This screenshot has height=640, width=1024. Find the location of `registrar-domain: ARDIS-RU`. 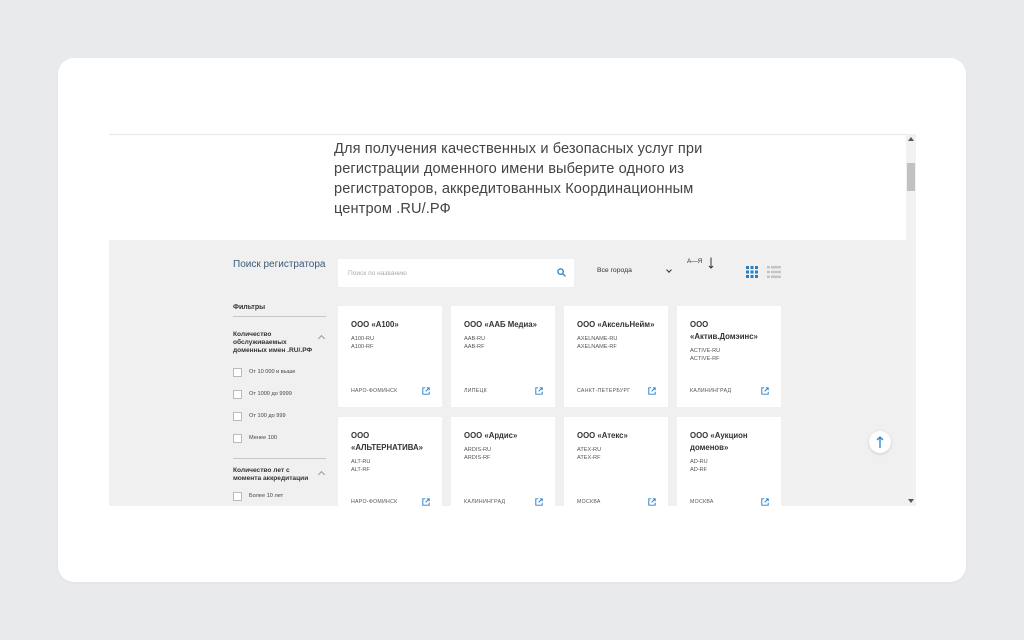

registrar-domain: ARDIS-RU is located at coordinates (478, 450).